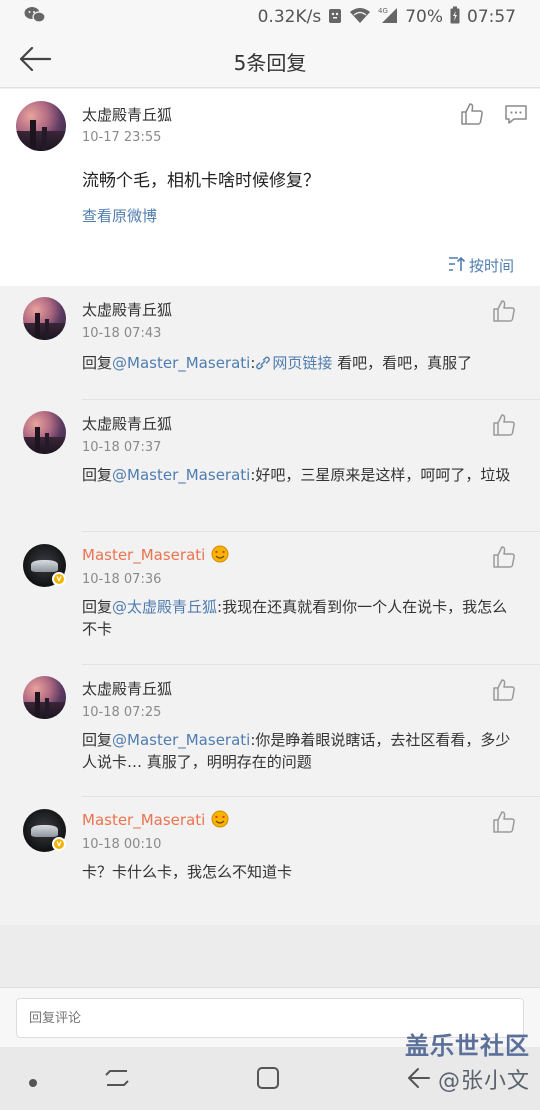 This screenshot has width=540, height=1110. Describe the element at coordinates (119, 215) in the screenshot. I see `view-original-link: 查看原微博` at that location.